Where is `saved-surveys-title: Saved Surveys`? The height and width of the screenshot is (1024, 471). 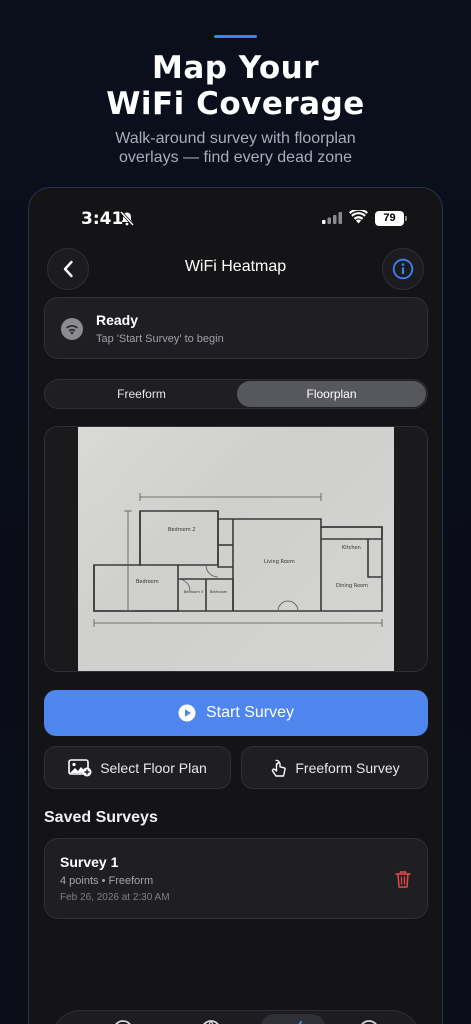 saved-surveys-title: Saved Surveys is located at coordinates (101, 817).